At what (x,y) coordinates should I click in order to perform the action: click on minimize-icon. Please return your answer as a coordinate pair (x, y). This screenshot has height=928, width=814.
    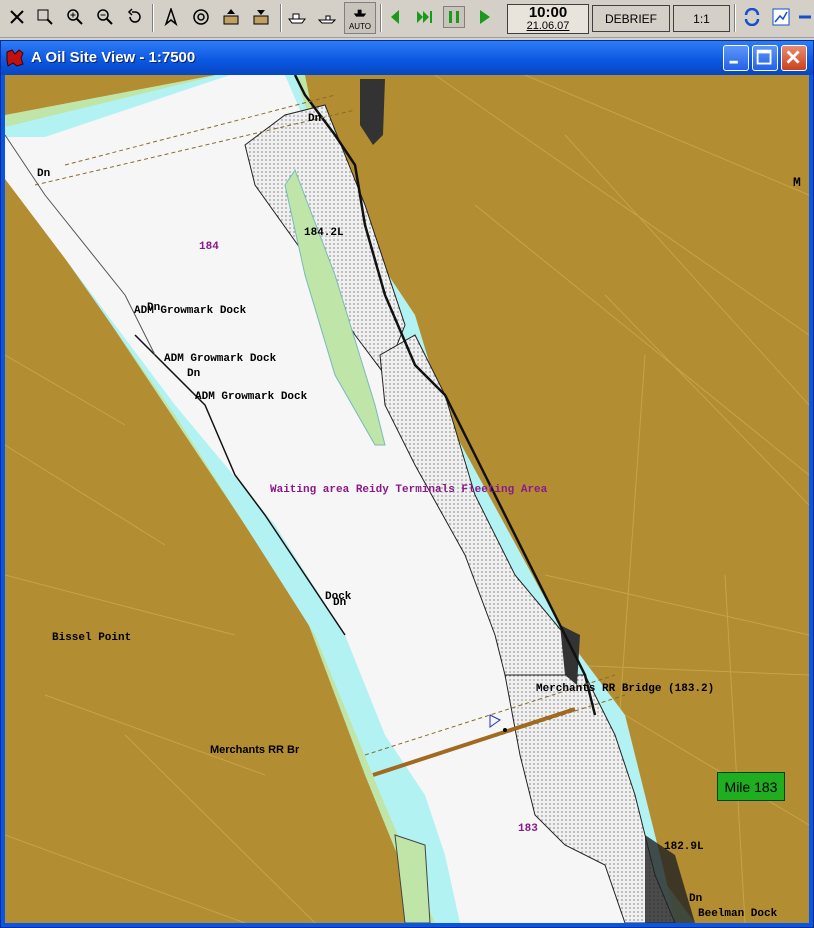
    Looking at the image, I should click on (733, 62).